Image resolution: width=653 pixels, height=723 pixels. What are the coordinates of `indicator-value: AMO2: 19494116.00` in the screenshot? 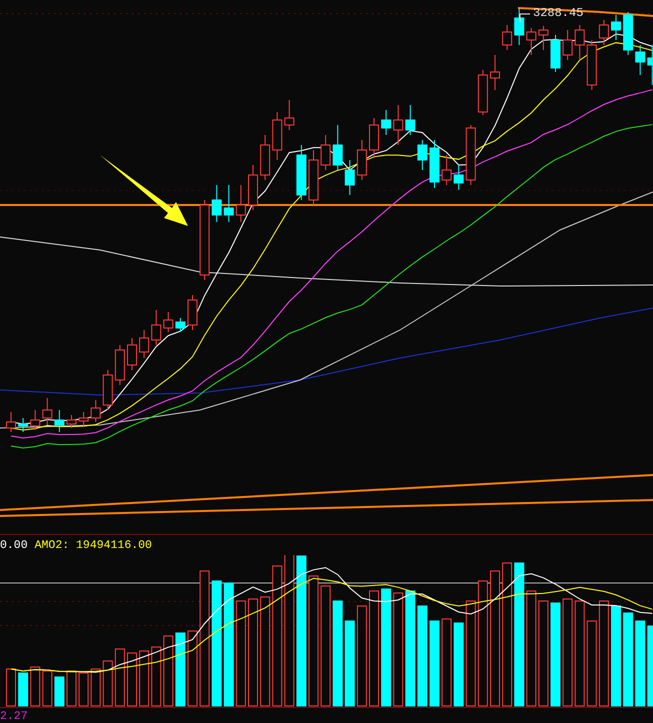 It's located at (93, 545).